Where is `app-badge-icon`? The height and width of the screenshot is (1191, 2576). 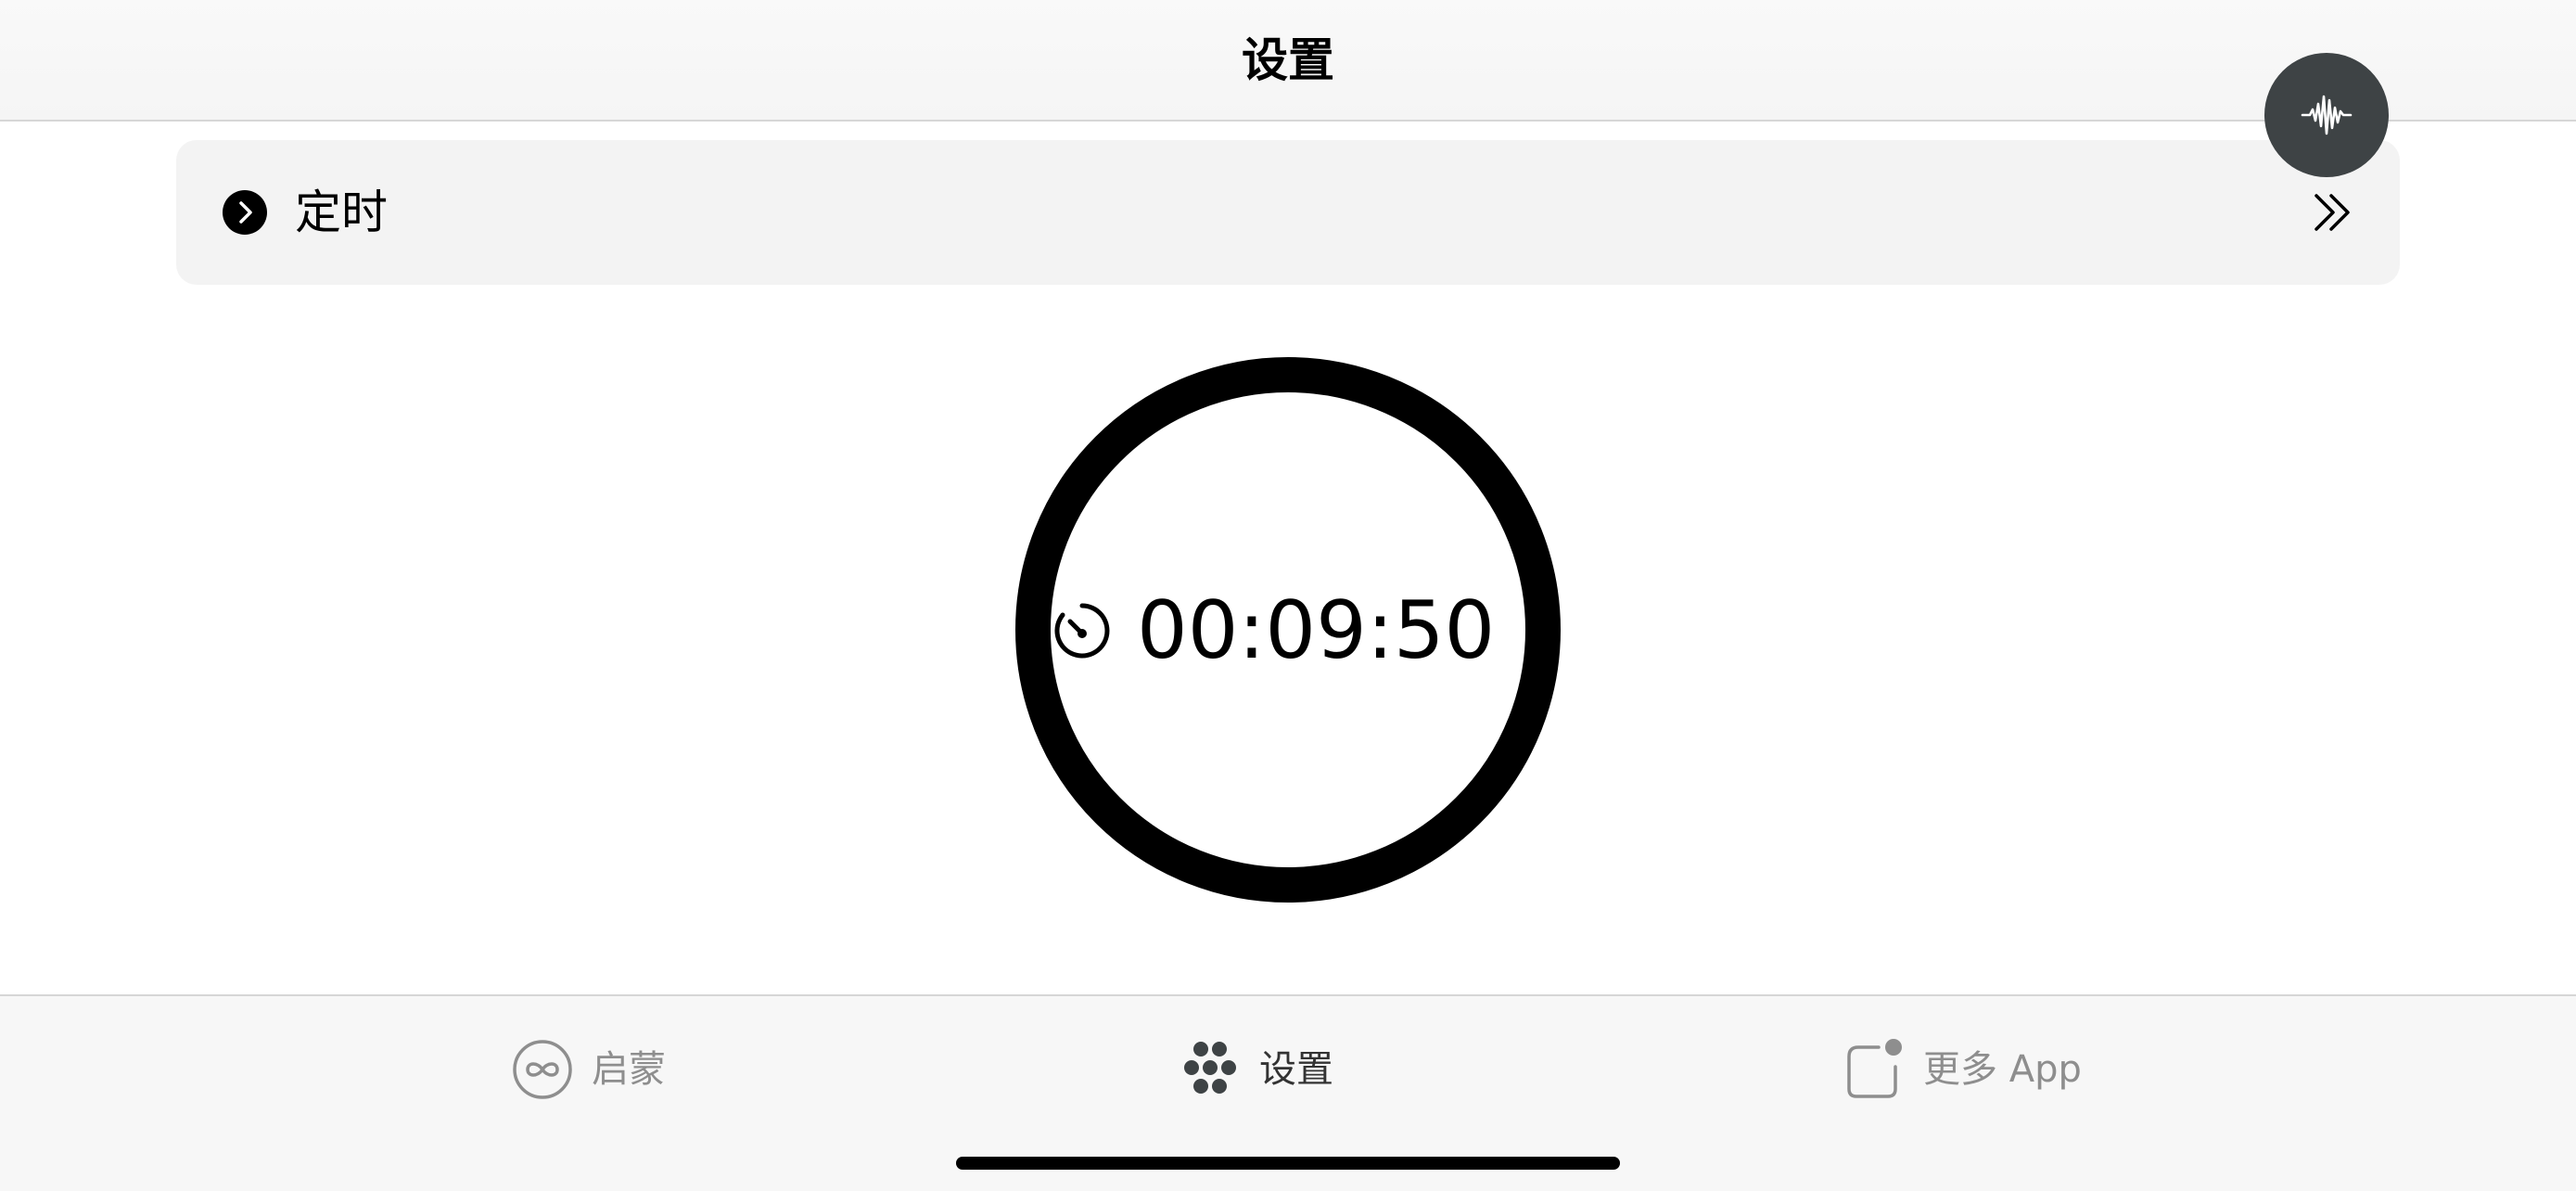
app-badge-icon is located at coordinates (1874, 1068).